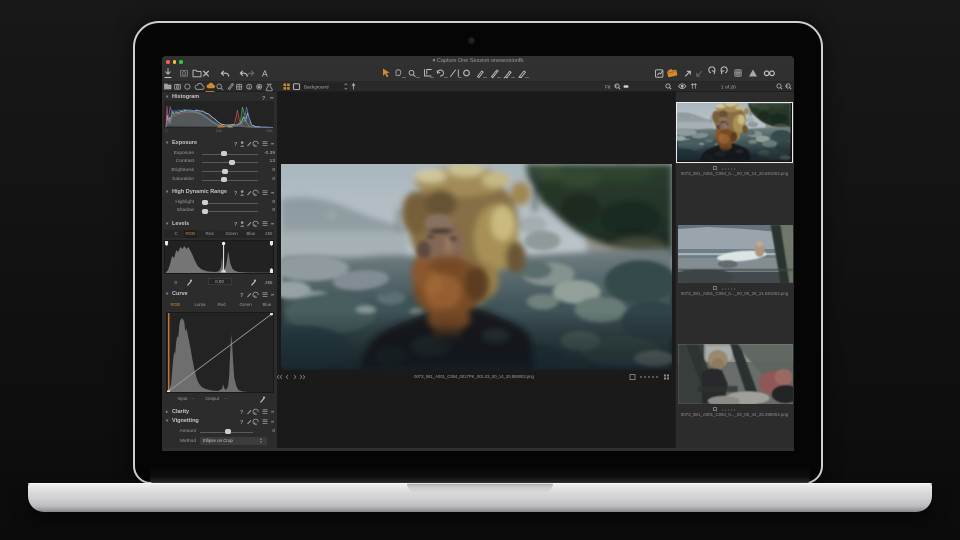  Describe the element at coordinates (728, 87) in the screenshot. I see `svg-text: 1 of 20` at that location.